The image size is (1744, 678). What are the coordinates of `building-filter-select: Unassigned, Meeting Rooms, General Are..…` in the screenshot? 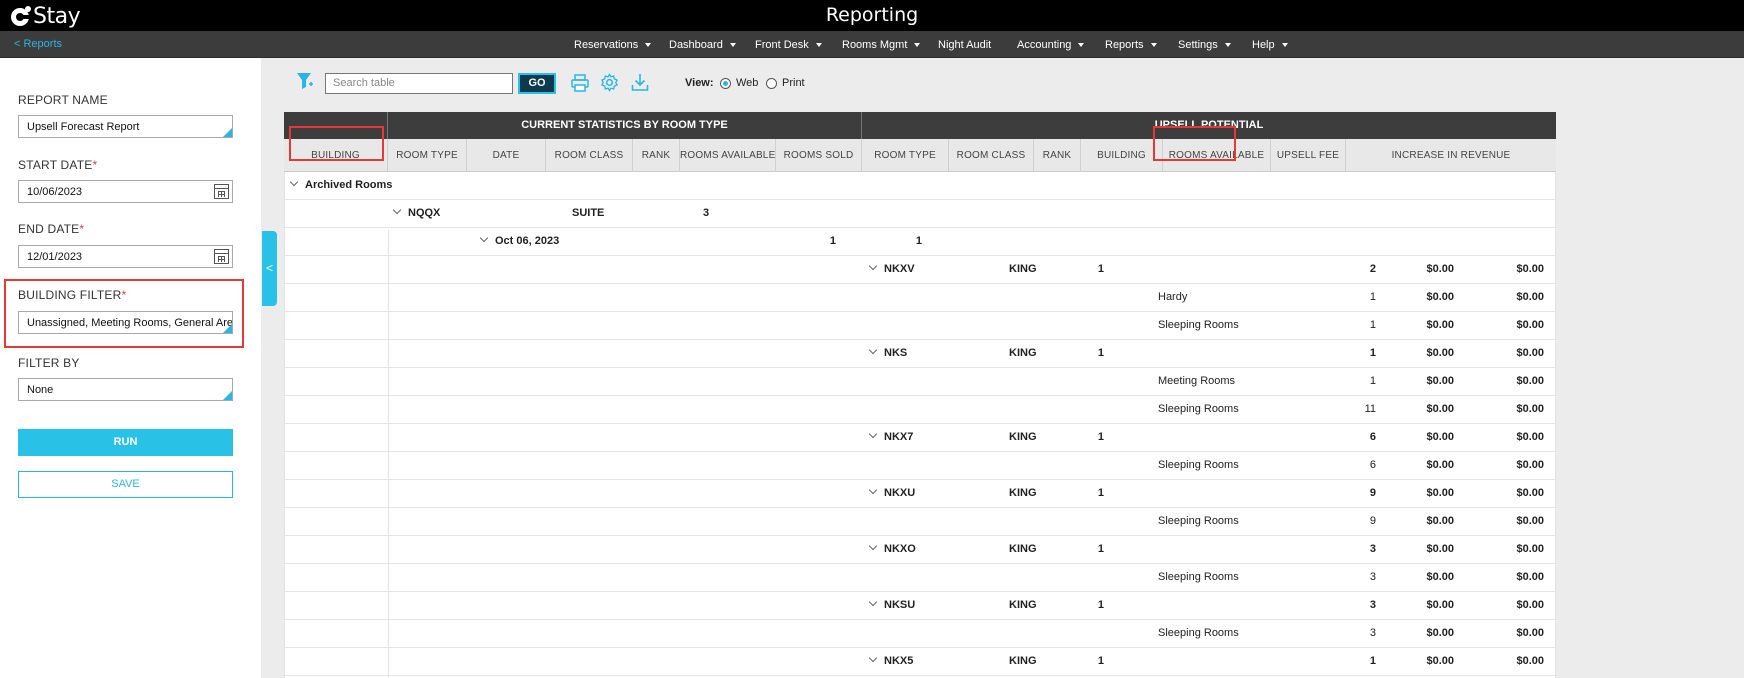 It's located at (125, 322).